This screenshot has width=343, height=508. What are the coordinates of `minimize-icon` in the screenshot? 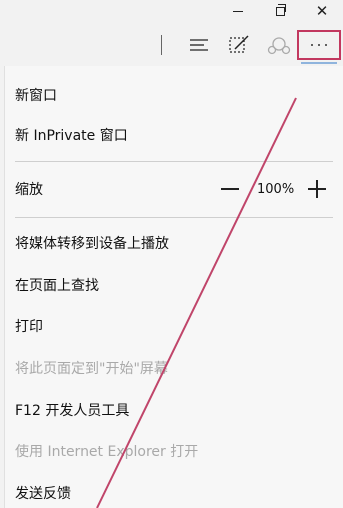 It's located at (238, 11).